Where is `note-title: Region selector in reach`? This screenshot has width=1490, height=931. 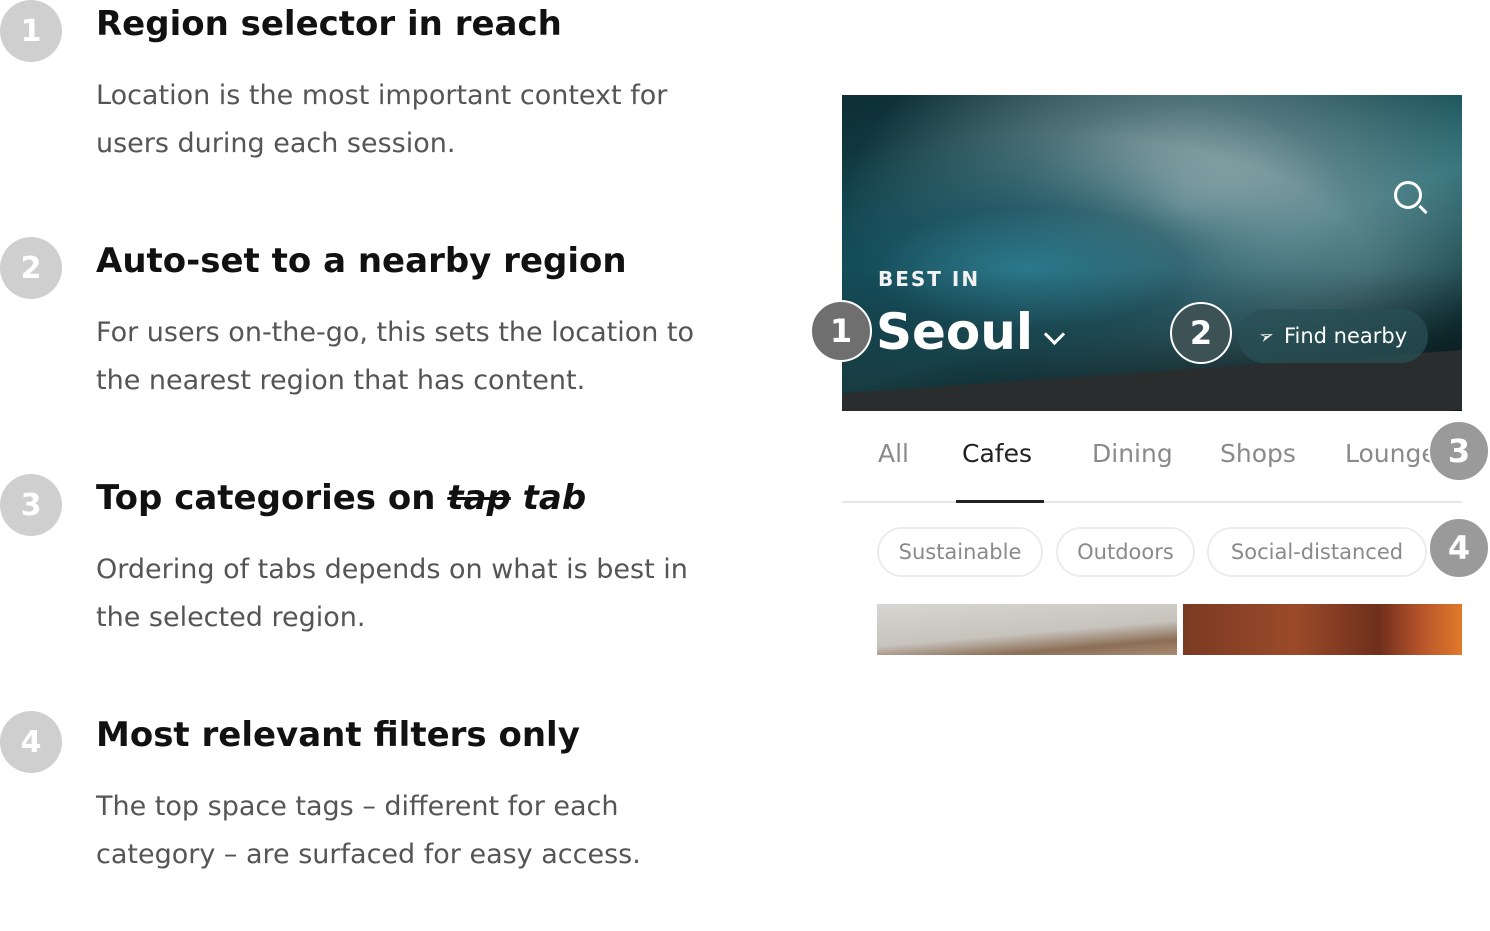
note-title: Region selector in reach is located at coordinates (329, 24).